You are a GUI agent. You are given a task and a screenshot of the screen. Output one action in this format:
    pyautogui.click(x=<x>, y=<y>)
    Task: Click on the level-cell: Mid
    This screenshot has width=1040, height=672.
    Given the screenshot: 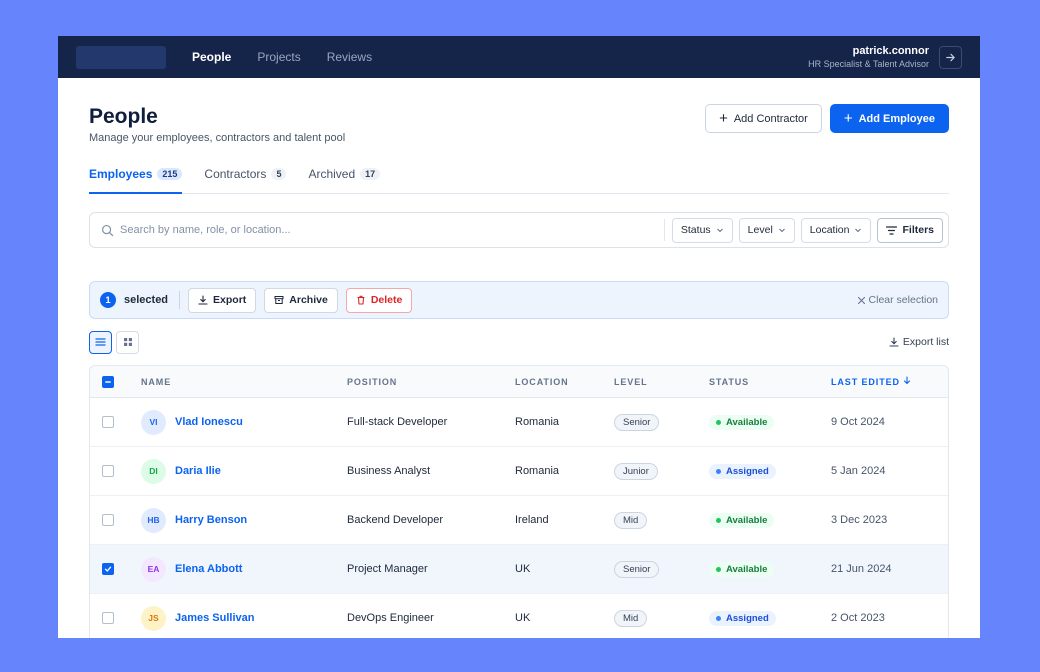 What is the action you would take?
    pyautogui.click(x=661, y=520)
    